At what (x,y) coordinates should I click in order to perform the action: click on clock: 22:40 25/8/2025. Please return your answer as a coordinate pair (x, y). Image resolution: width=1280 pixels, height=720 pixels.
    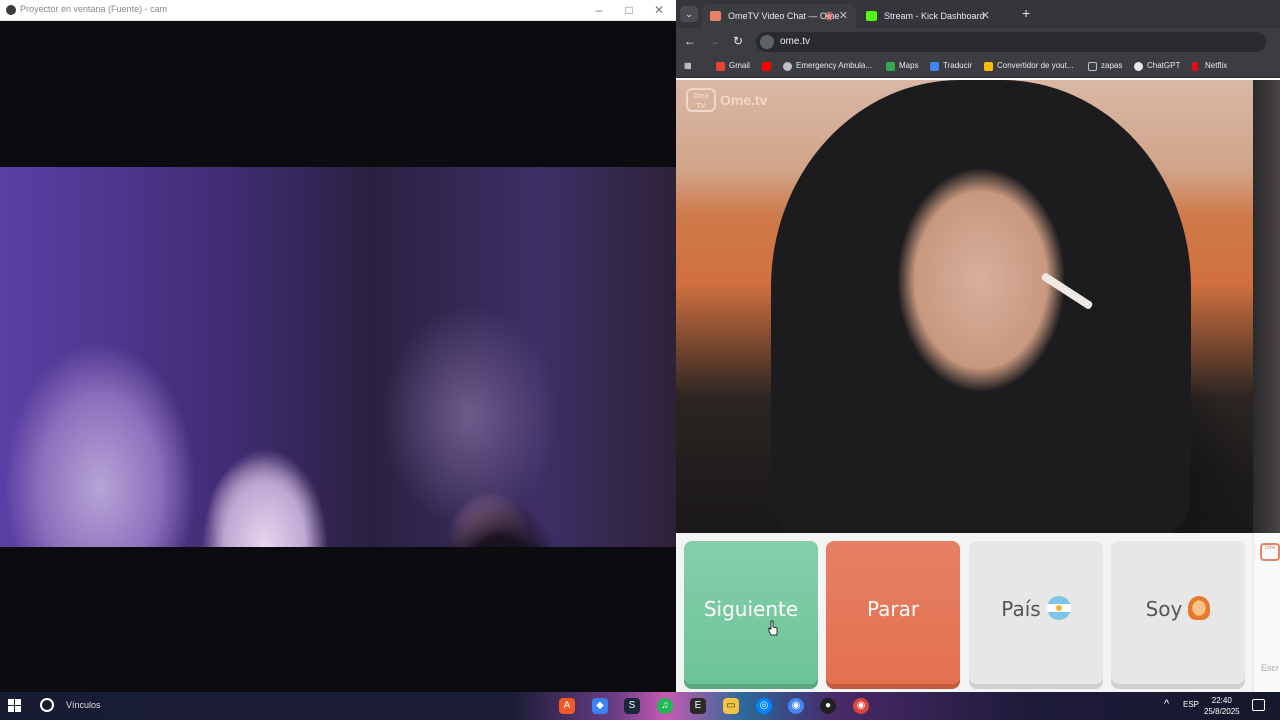
    Looking at the image, I should click on (1222, 706).